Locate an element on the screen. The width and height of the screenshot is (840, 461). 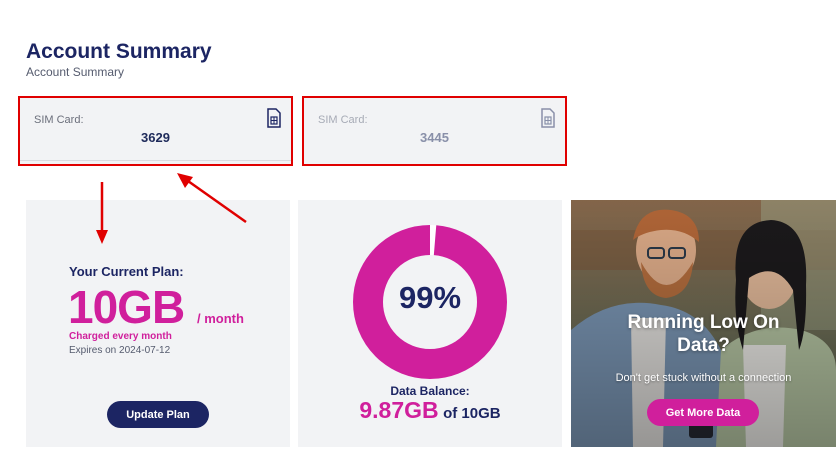
data-balance-value: 9.87GB is located at coordinates (399, 410).